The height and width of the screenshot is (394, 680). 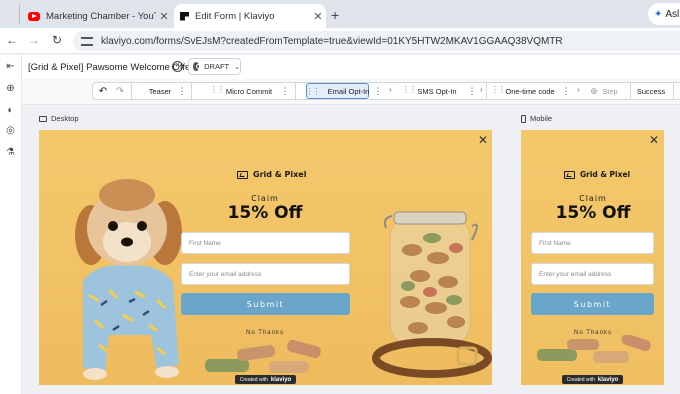 What do you see at coordinates (593, 213) in the screenshot?
I see `offer-headline: 15% Off` at bounding box center [593, 213].